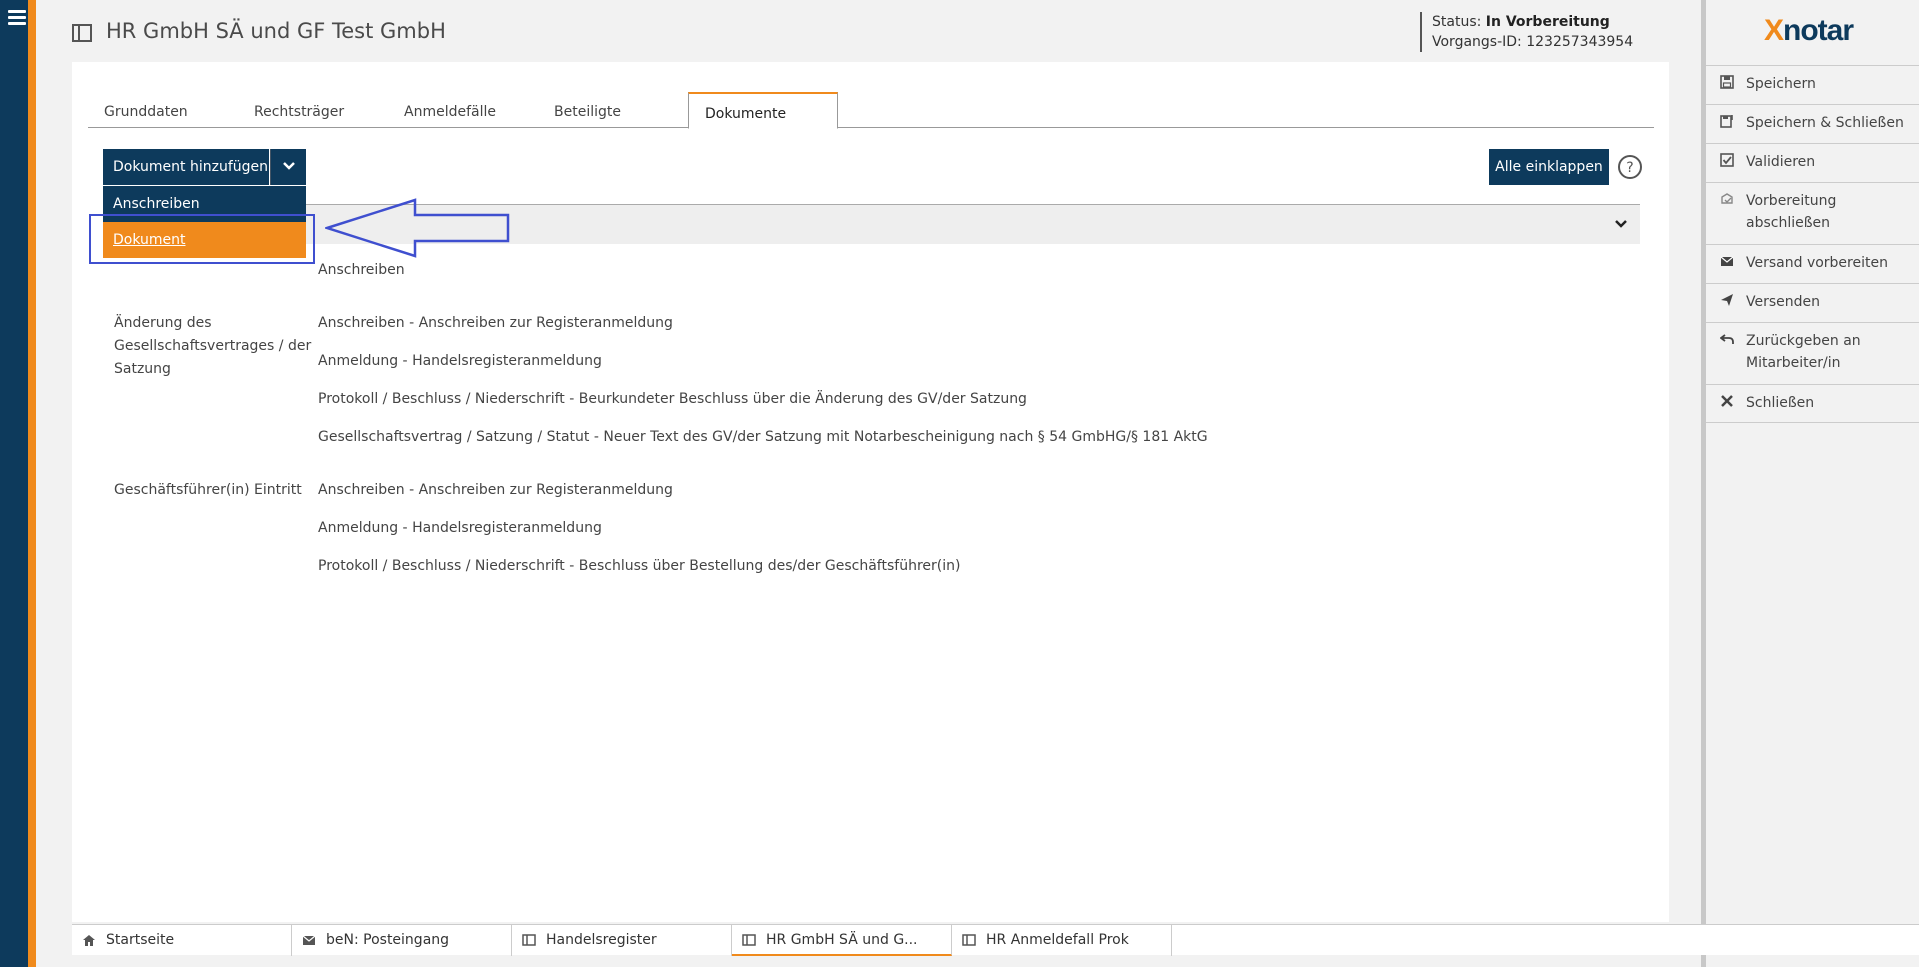 Image resolution: width=1919 pixels, height=967 pixels. What do you see at coordinates (1547, 22) in the screenshot?
I see `status-value: In Vorbereitung` at bounding box center [1547, 22].